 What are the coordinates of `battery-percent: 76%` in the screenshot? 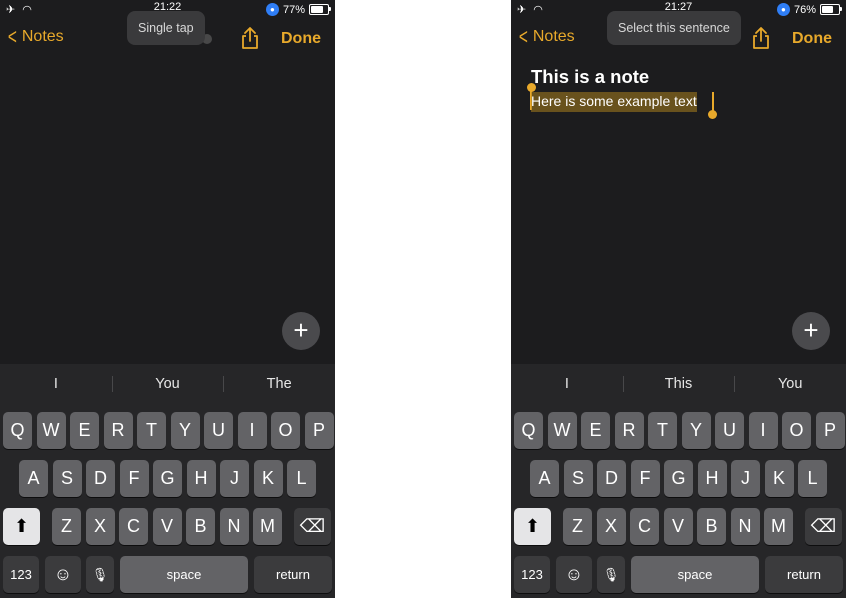 It's located at (804, 9).